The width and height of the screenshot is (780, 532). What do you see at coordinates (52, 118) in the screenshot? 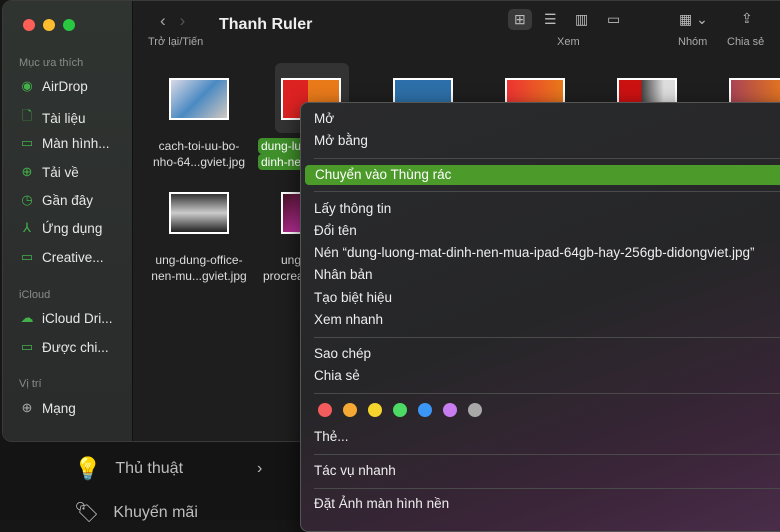
I see `sidebar-item-documents: 🗋 Tài liệu` at bounding box center [52, 118].